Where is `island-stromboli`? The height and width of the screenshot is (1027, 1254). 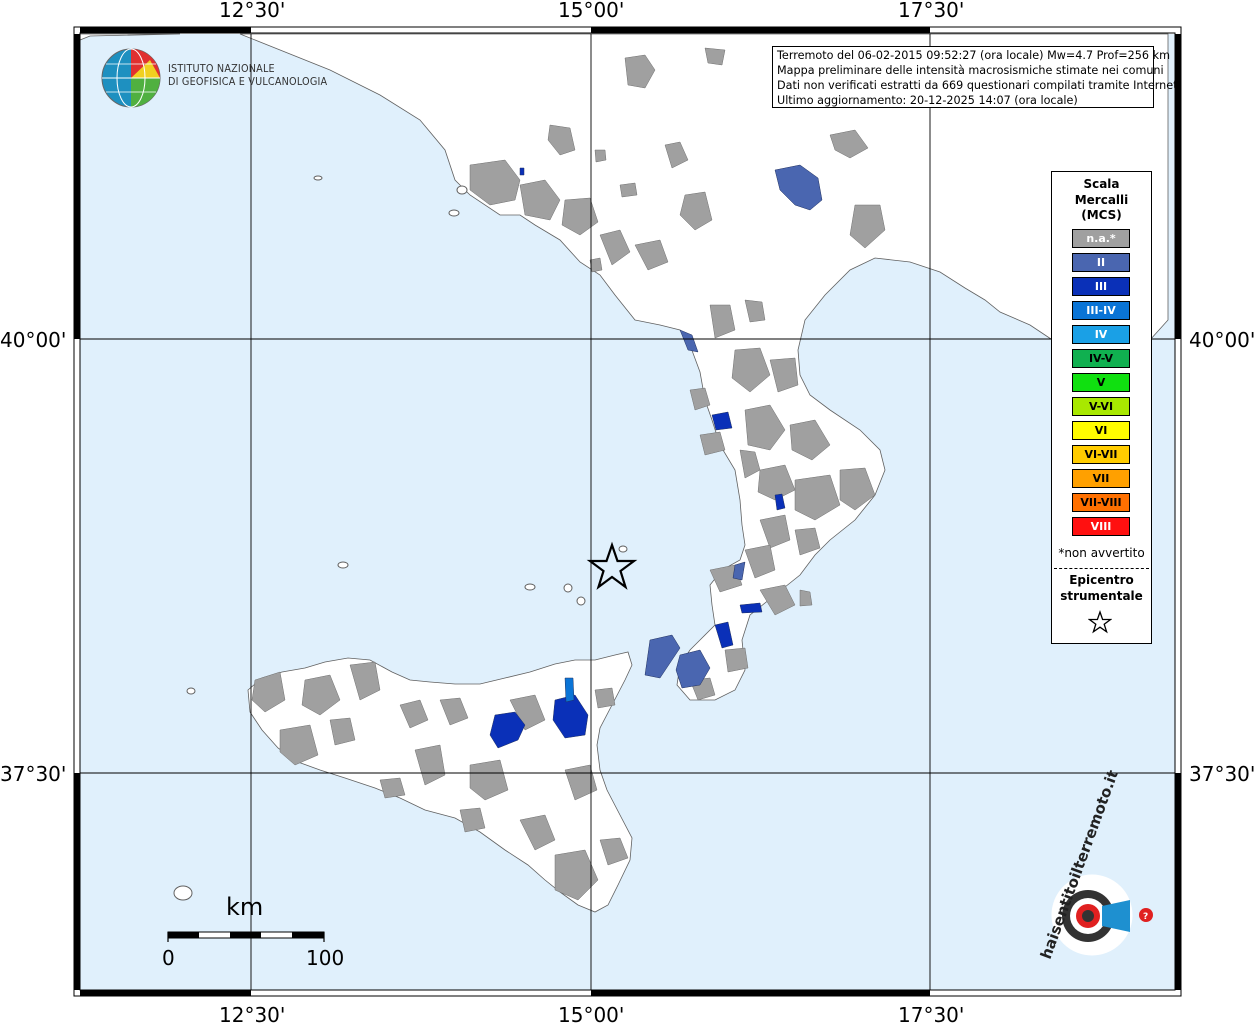 island-stromboli is located at coordinates (623, 549).